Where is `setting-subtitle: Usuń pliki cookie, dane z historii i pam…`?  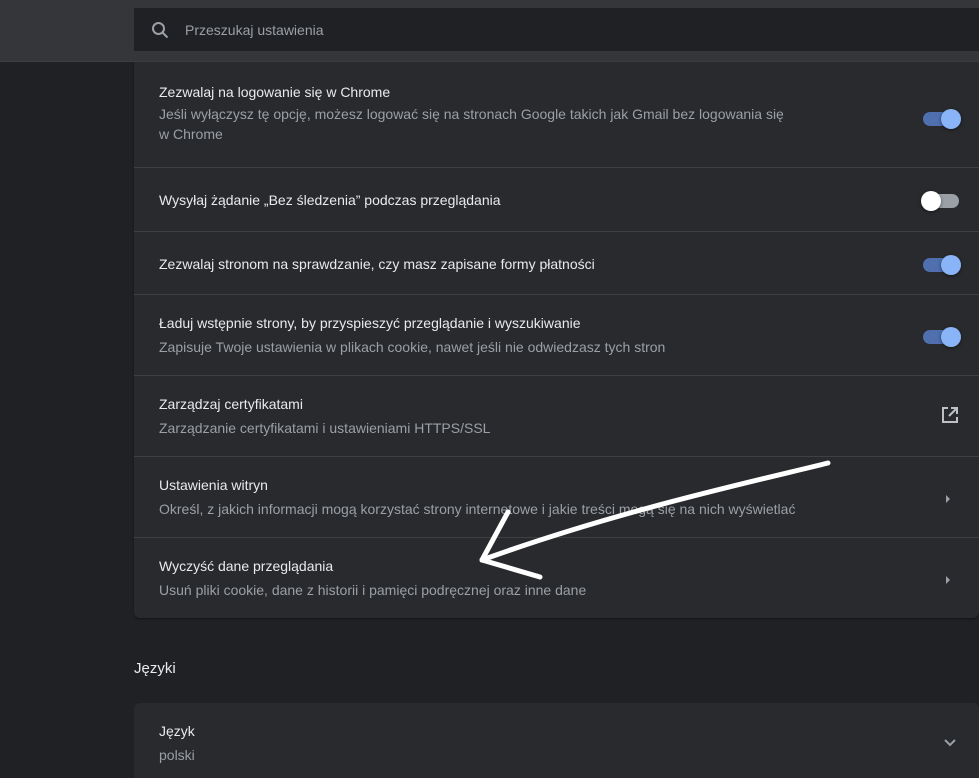
setting-subtitle: Usuń pliki cookie, dane z historii i pam… is located at coordinates (373, 590).